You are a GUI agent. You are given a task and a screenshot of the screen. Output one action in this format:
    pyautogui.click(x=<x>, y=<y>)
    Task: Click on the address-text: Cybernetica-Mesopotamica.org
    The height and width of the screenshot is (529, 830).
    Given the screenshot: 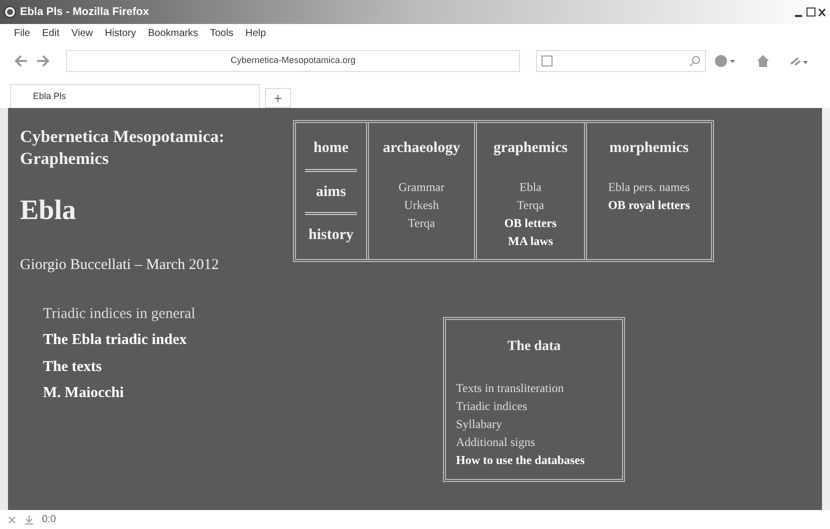 What is the action you would take?
    pyautogui.click(x=293, y=61)
    